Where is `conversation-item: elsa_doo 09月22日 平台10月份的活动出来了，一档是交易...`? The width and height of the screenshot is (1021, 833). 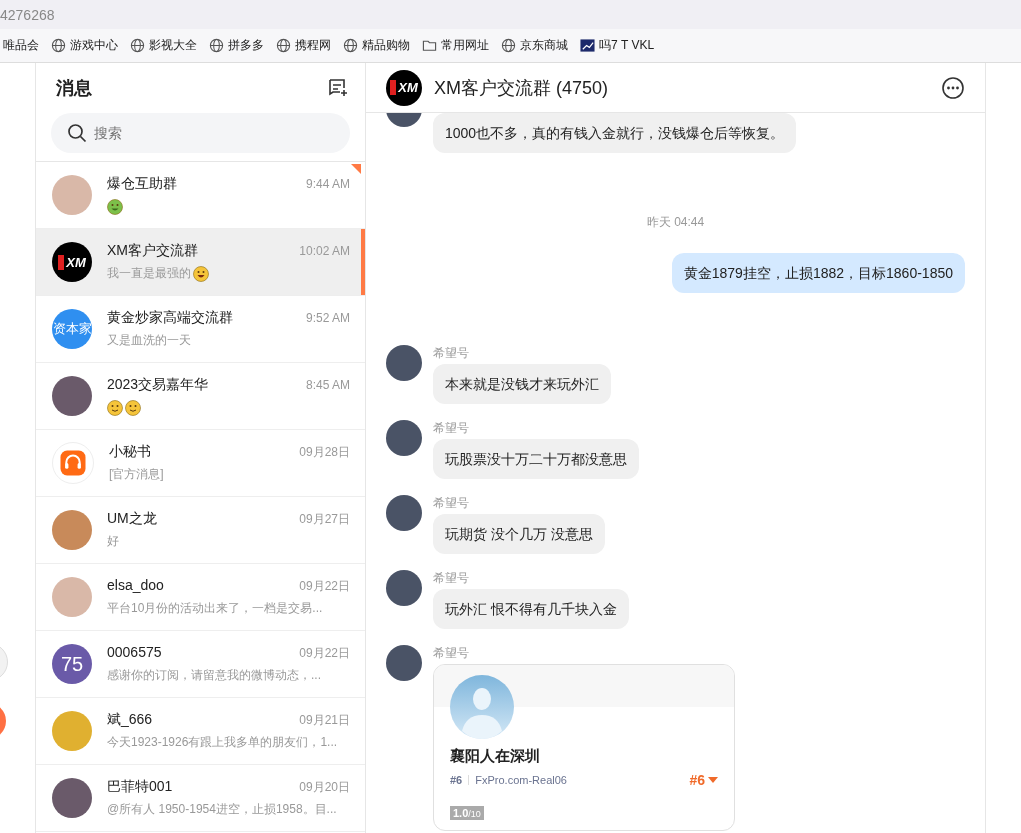
conversation-item: elsa_doo 09月22日 平台10月份的活动出来了，一档是交易... is located at coordinates (200, 597).